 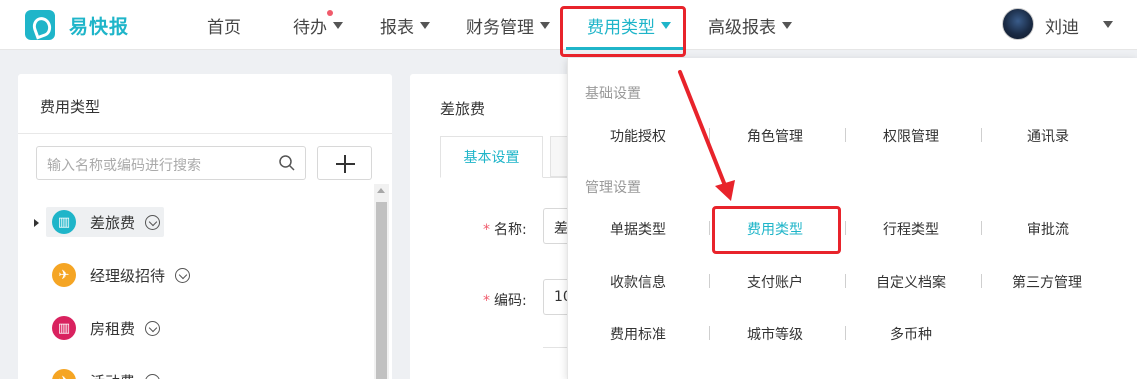 I want to click on name-label: * 名称:, so click(x=505, y=230).